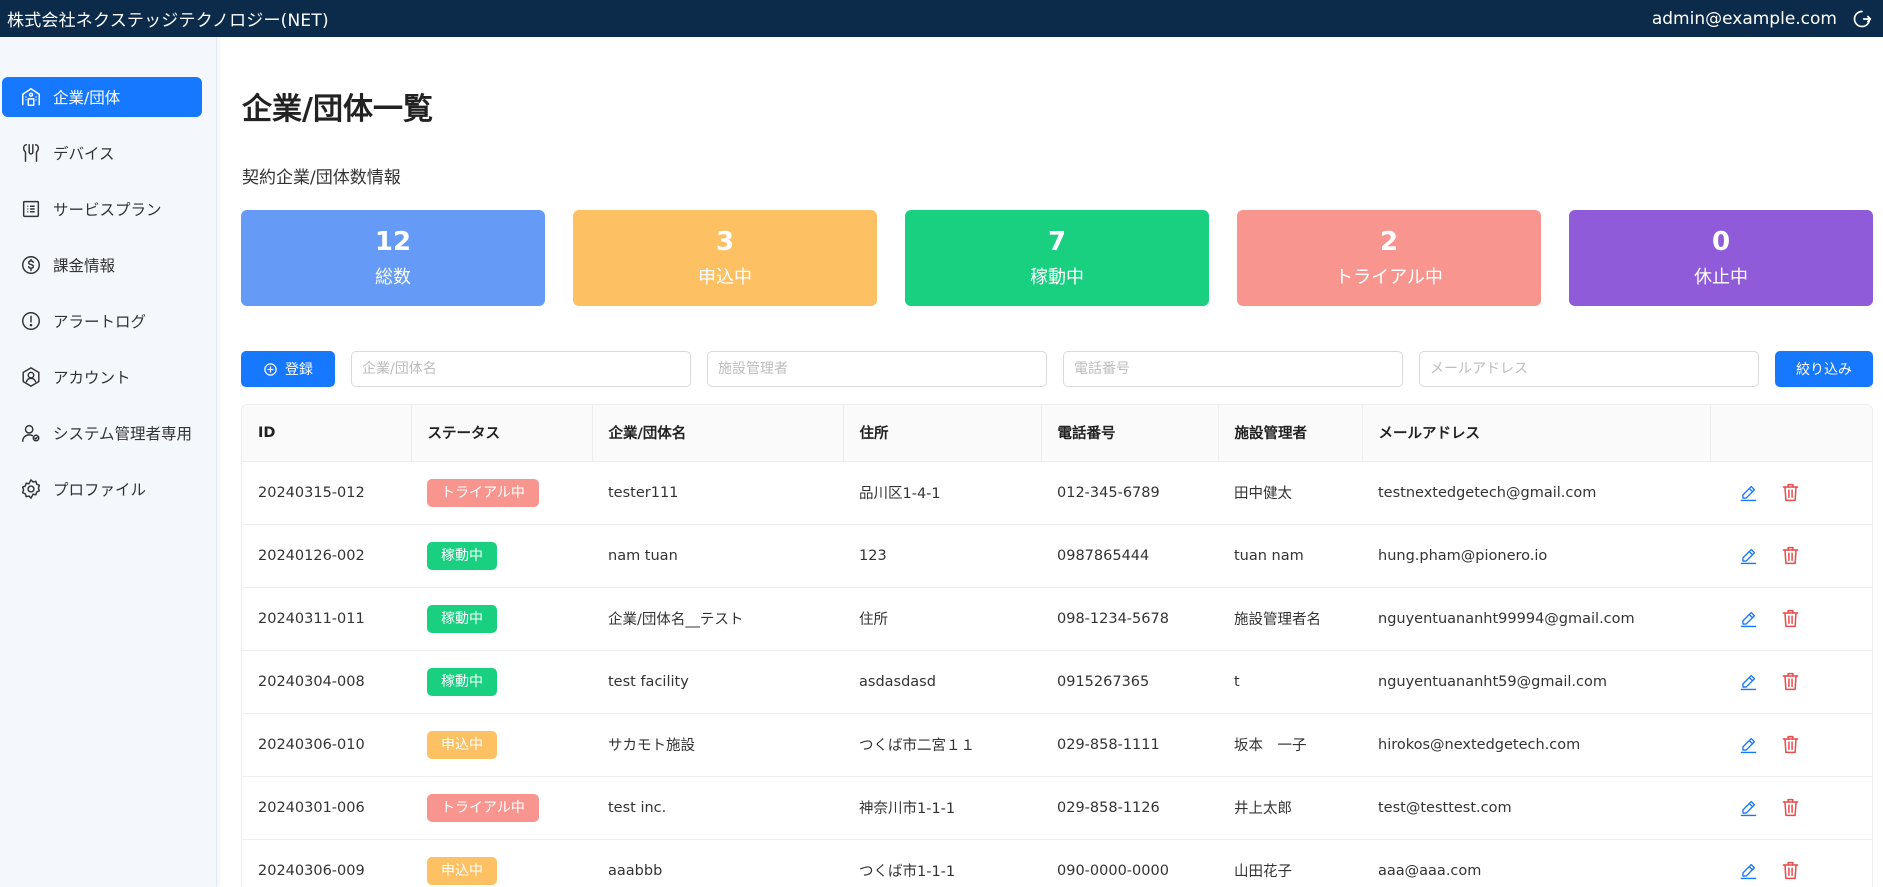  I want to click on sidebar-item-label: プロファイル, so click(100, 490).